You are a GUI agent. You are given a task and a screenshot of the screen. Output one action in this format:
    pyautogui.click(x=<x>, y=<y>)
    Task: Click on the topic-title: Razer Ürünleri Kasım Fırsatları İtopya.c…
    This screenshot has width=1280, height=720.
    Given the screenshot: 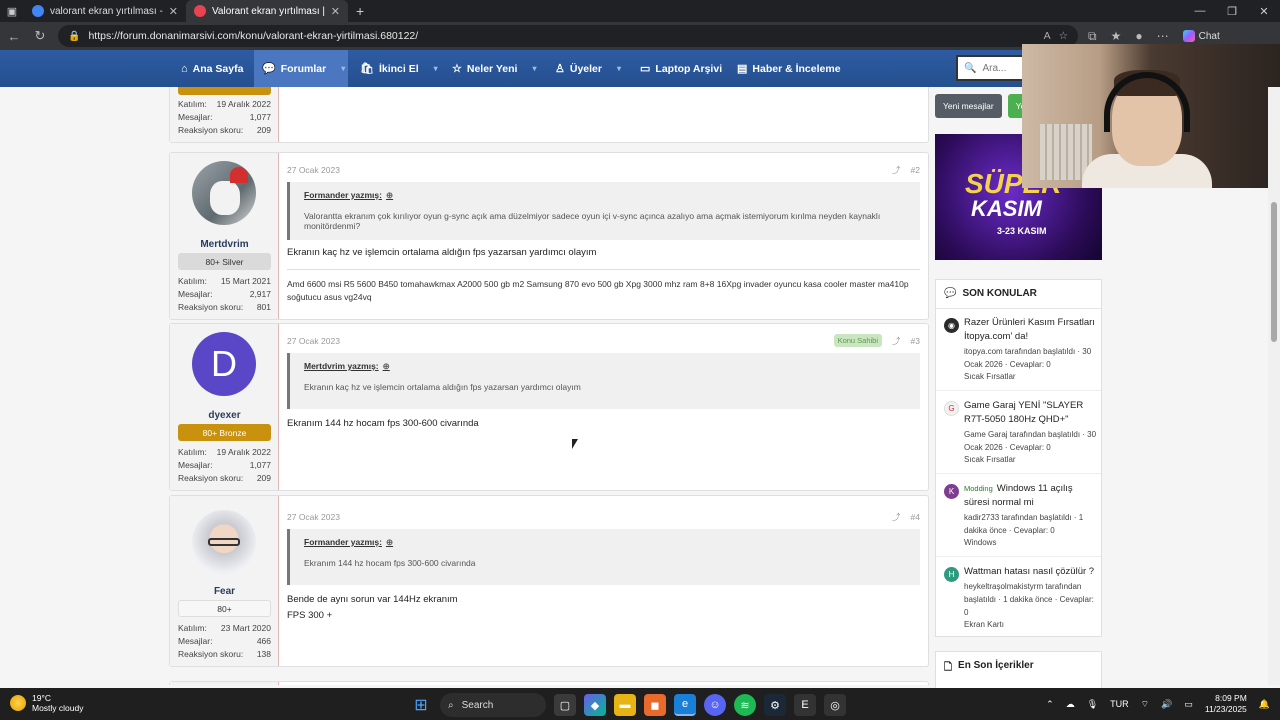 What is the action you would take?
    pyautogui.click(x=1031, y=330)
    